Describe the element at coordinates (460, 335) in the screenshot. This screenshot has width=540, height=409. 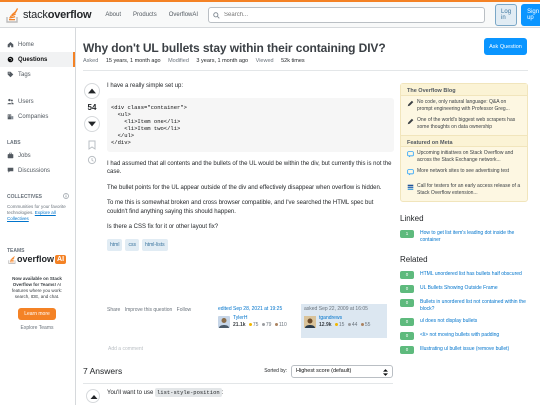
I see `related-item-title: <li> not moving bullets with padding` at that location.